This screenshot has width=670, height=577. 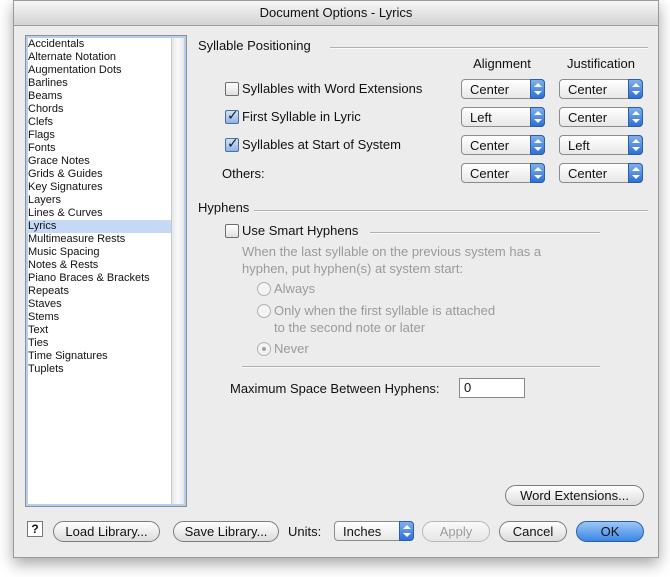 I want to click on start-of-system-checkbox: ✓, so click(x=232, y=143).